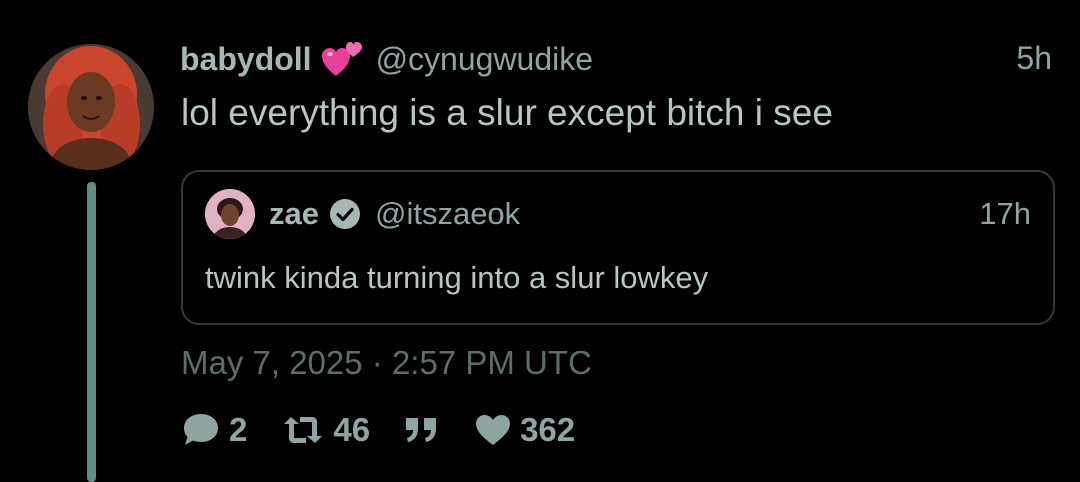 This screenshot has width=1080, height=482. Describe the element at coordinates (386, 363) in the screenshot. I see `tweet-date: May 7, 2025 · 2:57 PM UTC` at that location.